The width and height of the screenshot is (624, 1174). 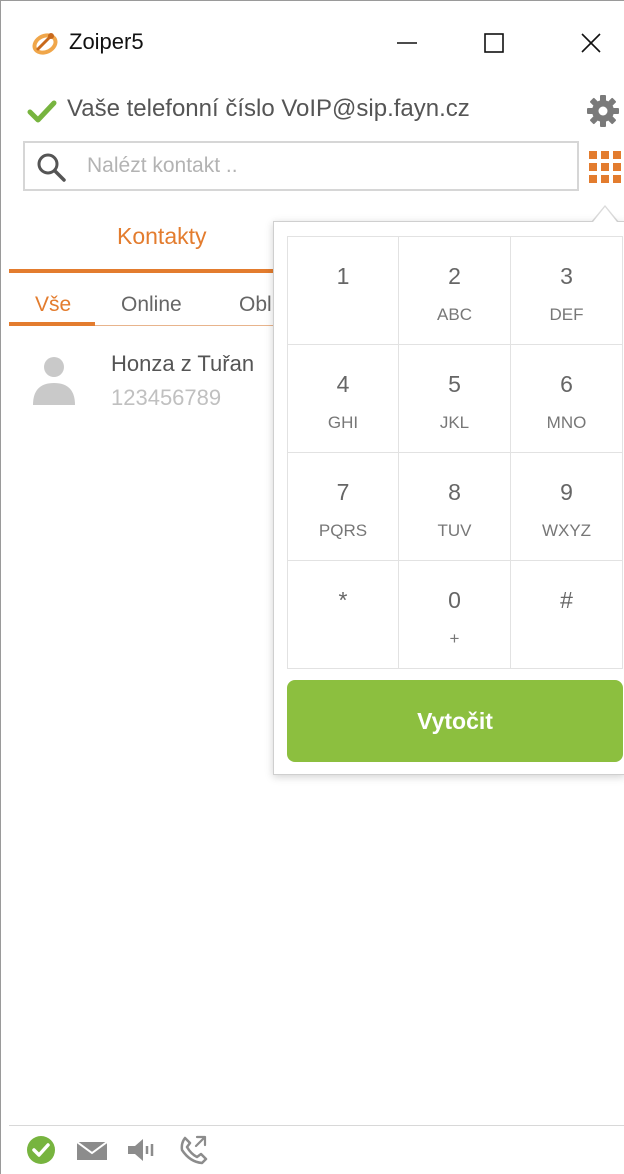 What do you see at coordinates (605, 214) in the screenshot?
I see `dialpad-popup-arrow-fill` at bounding box center [605, 214].